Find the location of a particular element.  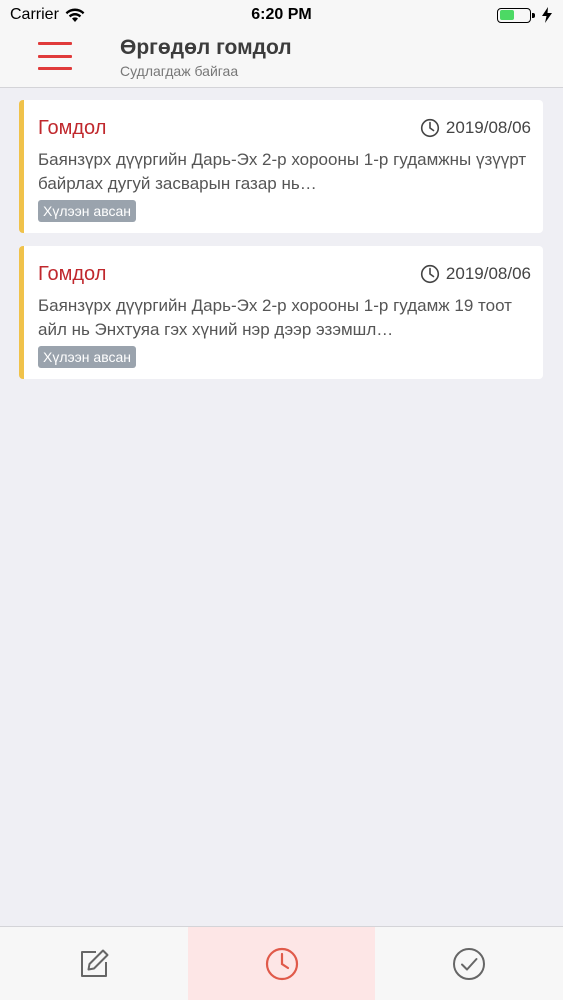

menu-button is located at coordinates (55, 56).